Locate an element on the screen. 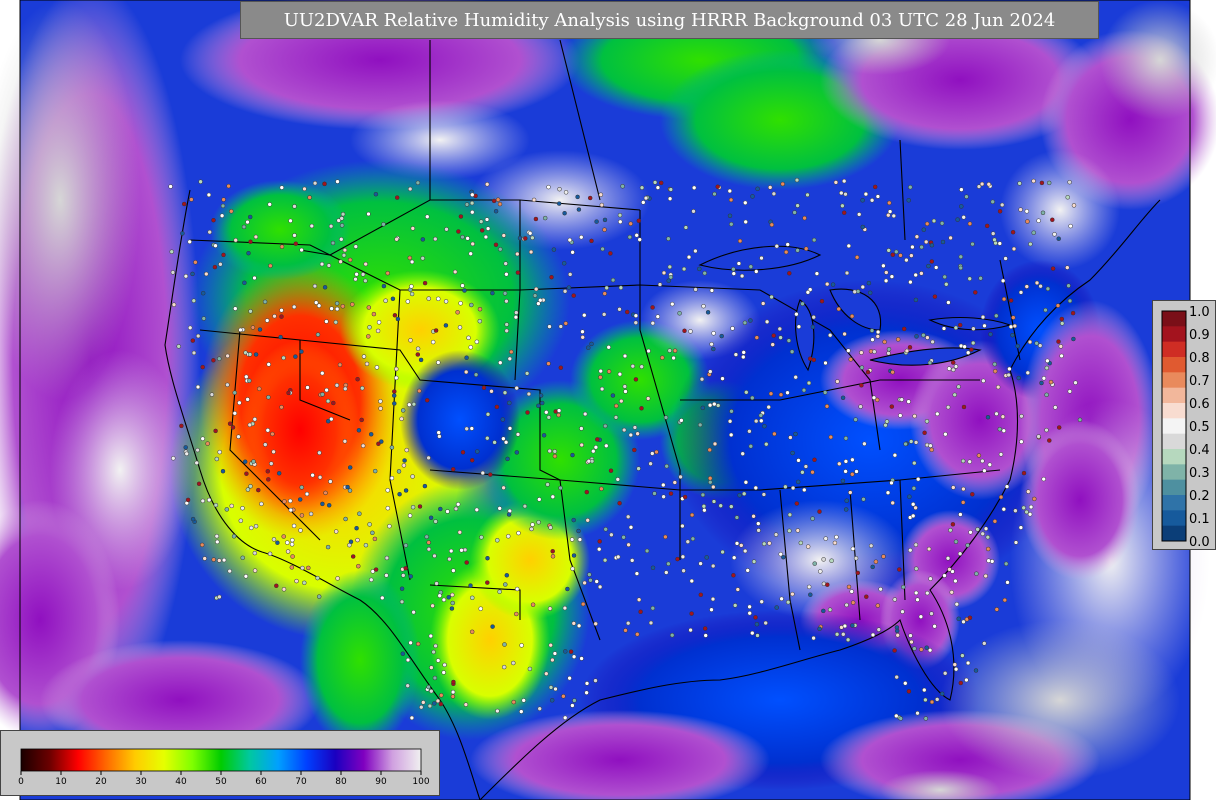 This screenshot has width=1216, height=801. increment-color-swatch is located at coordinates (1174, 349).